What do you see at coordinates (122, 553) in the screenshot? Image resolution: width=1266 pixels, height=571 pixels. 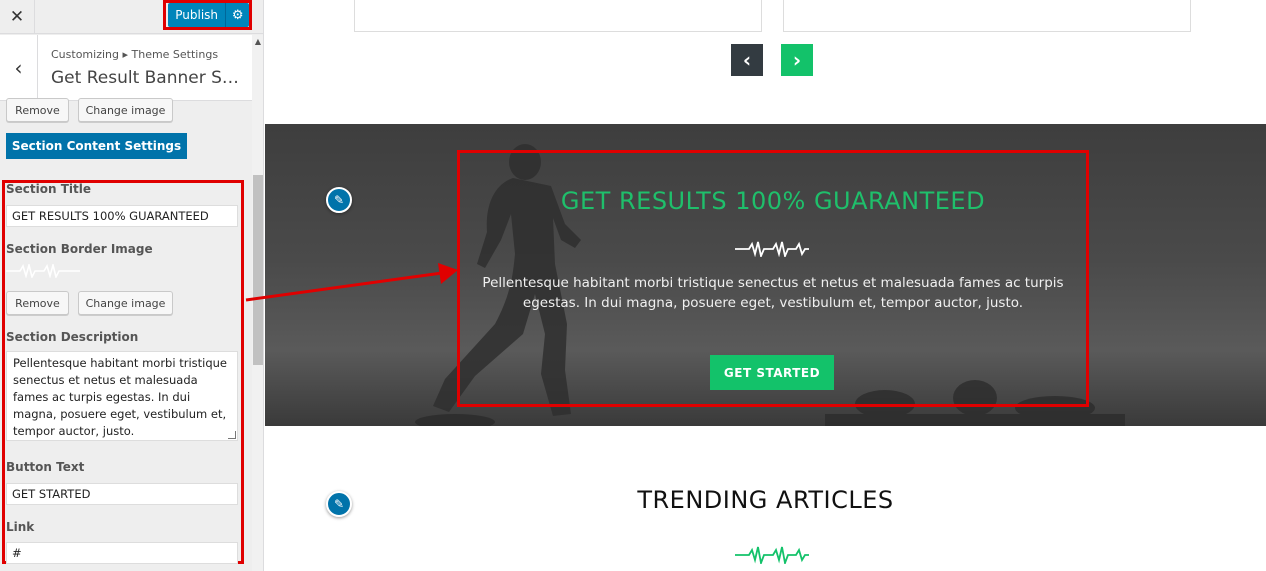 I see `link-input: #` at bounding box center [122, 553].